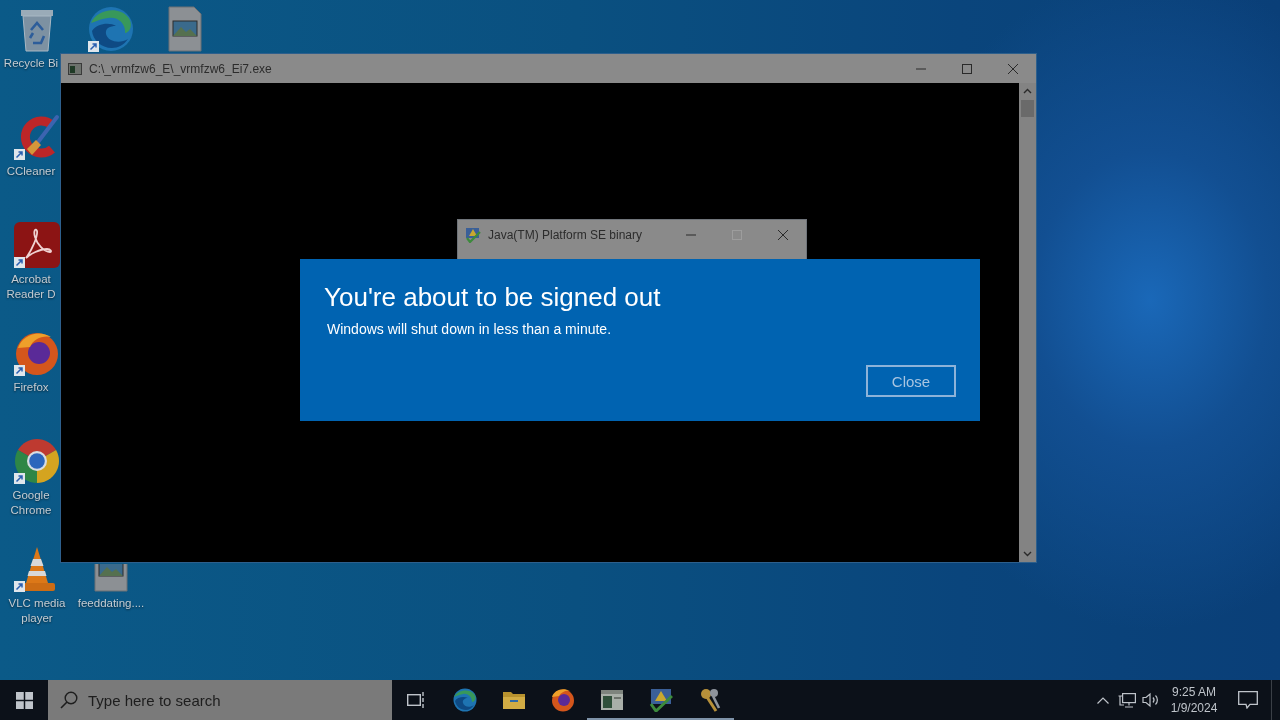 This screenshot has width=1280, height=720. What do you see at coordinates (220, 700) in the screenshot?
I see `search-field: Type here to search` at bounding box center [220, 700].